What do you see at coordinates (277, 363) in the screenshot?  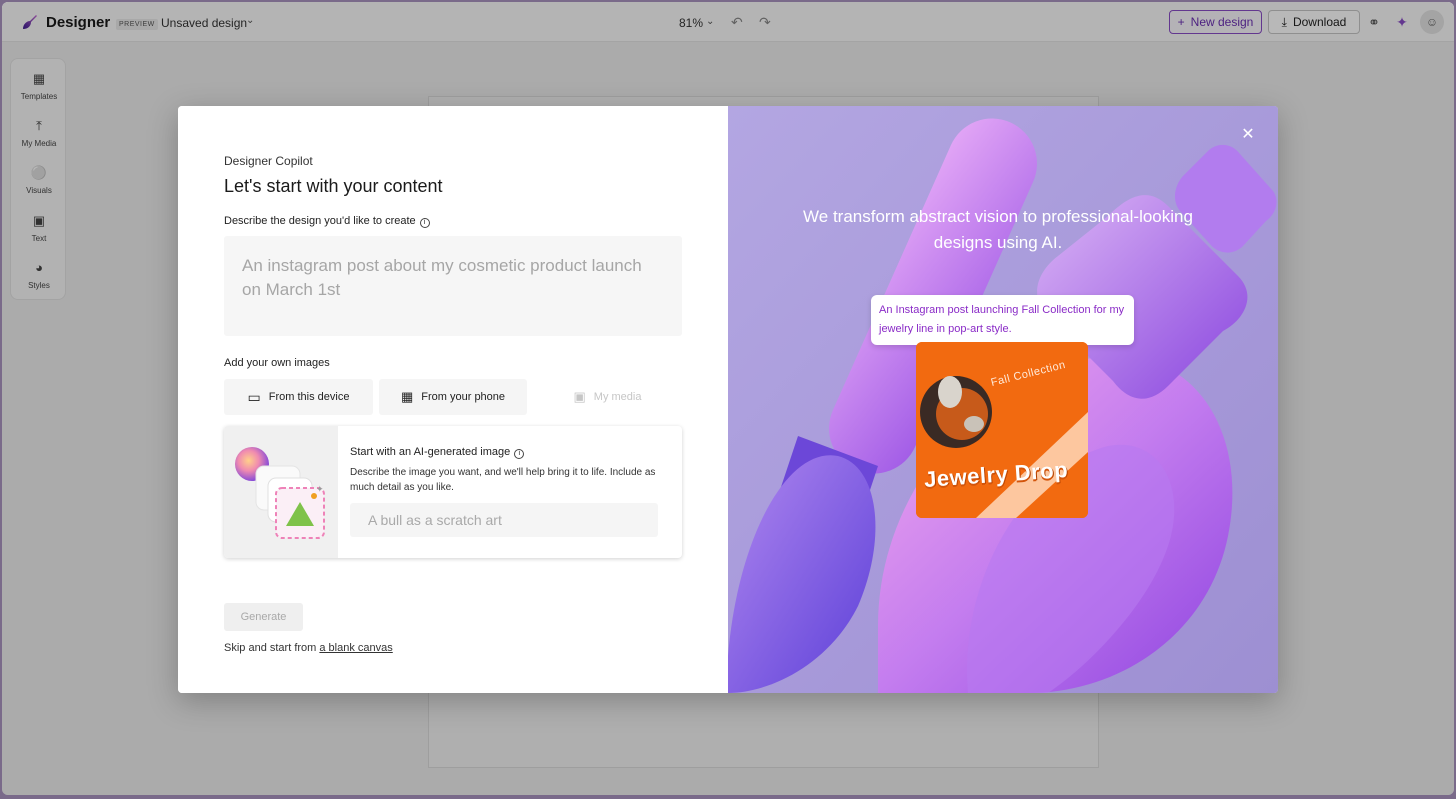 I see `add-images-label: Add your own images` at bounding box center [277, 363].